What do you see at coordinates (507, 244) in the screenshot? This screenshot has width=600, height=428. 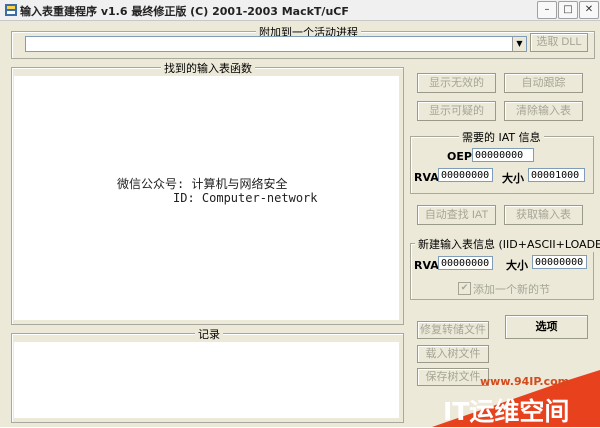 I see `new-import-legend: 新建输入表信息 (IID+ASCII+LOADER)` at bounding box center [507, 244].